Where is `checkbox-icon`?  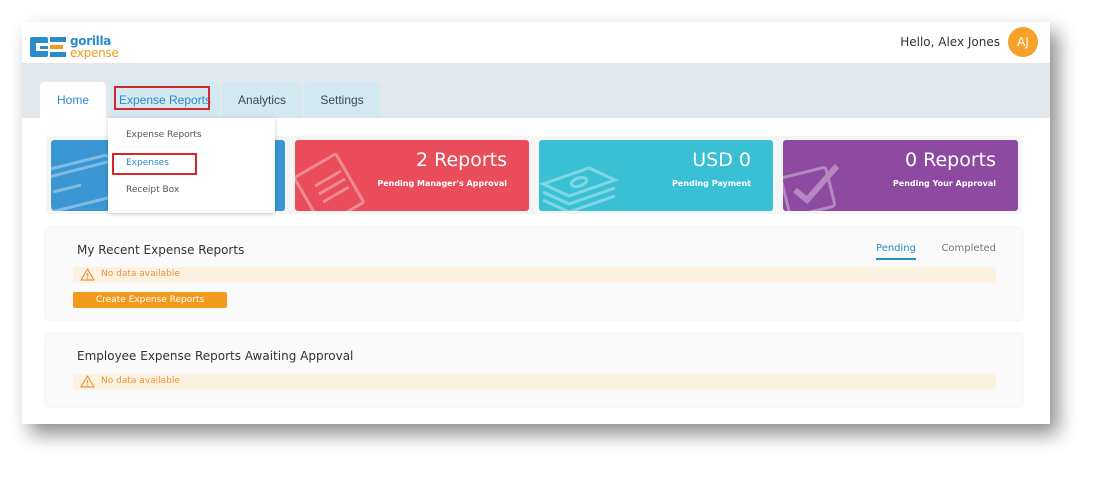
checkbox-icon is located at coordinates (811, 187).